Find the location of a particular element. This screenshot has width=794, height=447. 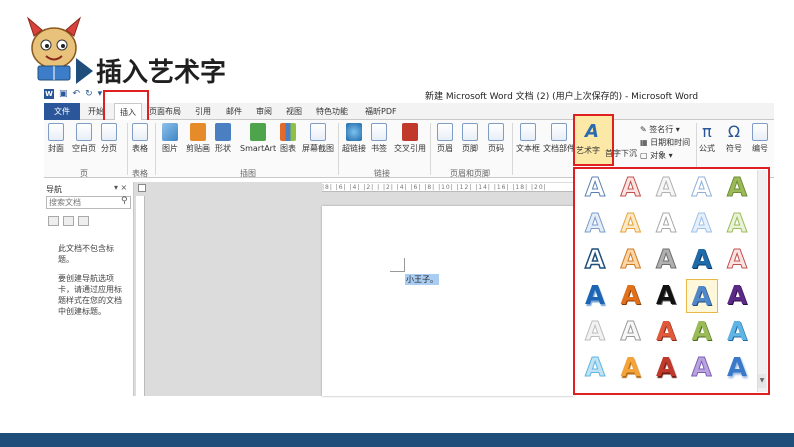

tab-foxit-pdf: 福昕PDF is located at coordinates (381, 111).